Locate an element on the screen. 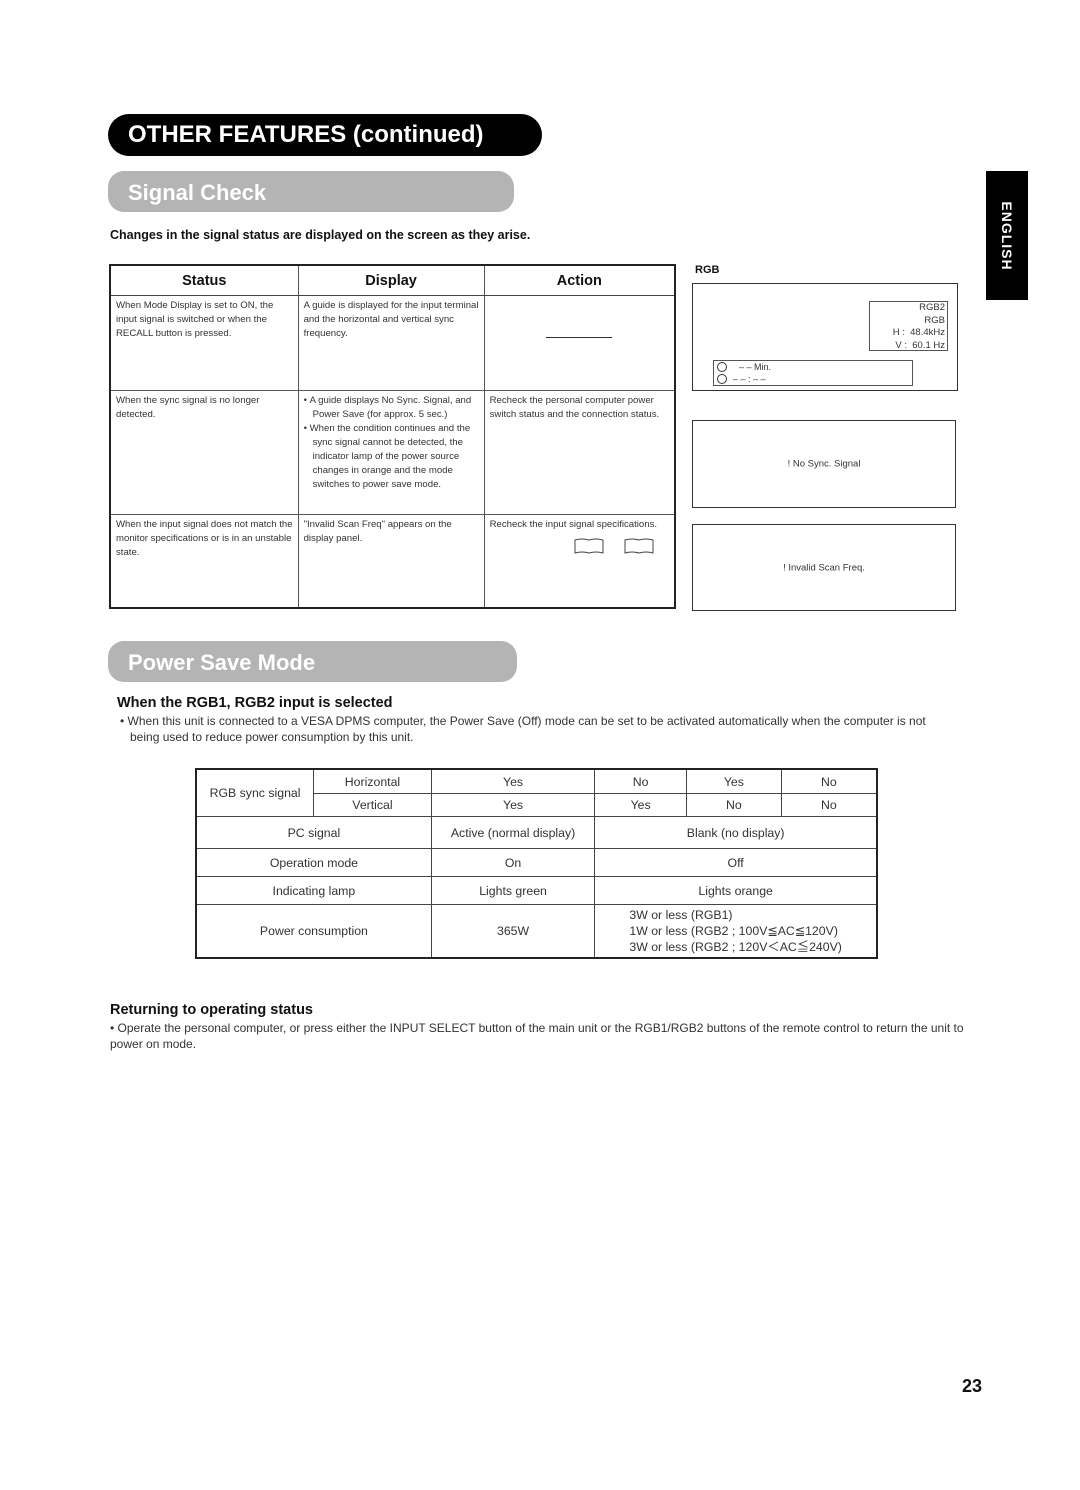 The image size is (1080, 1490). language-tab-label: ENGLISH is located at coordinates (1007, 235).